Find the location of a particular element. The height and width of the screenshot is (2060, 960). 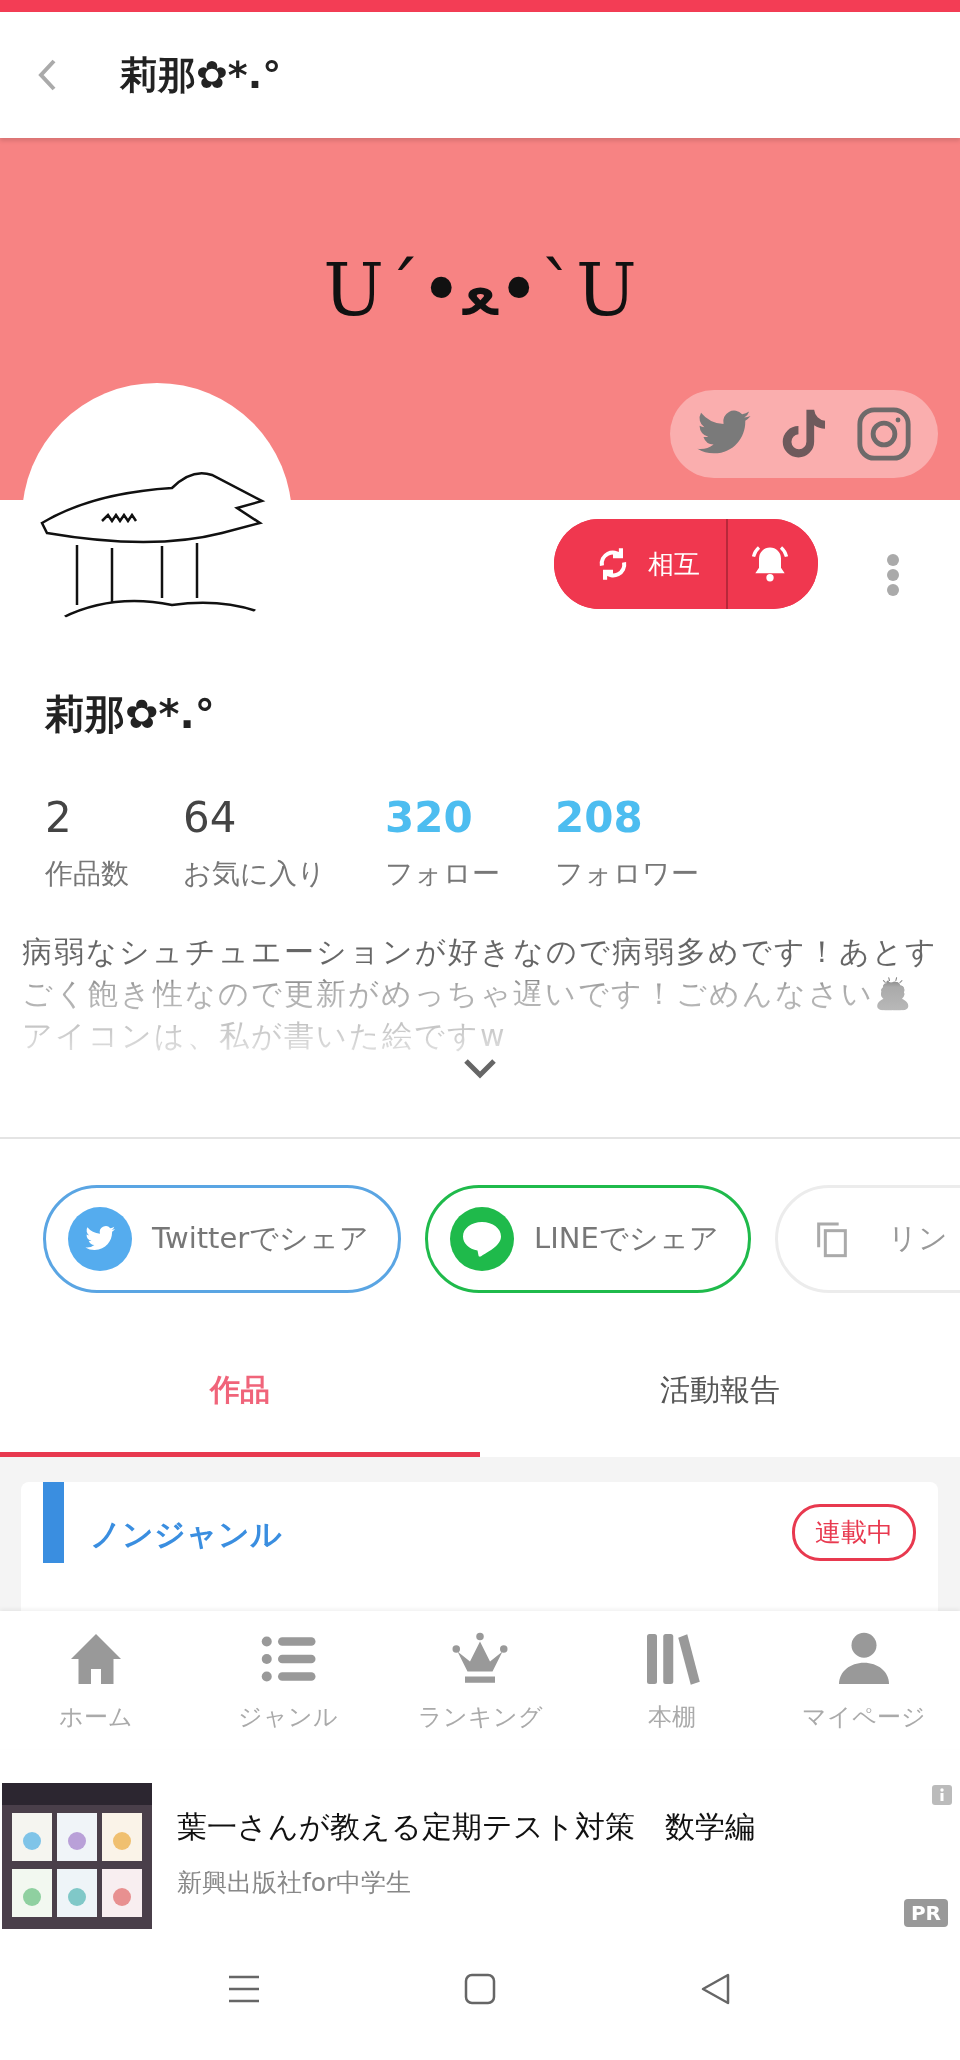

stat-label: 作品数 is located at coordinates (87, 874).